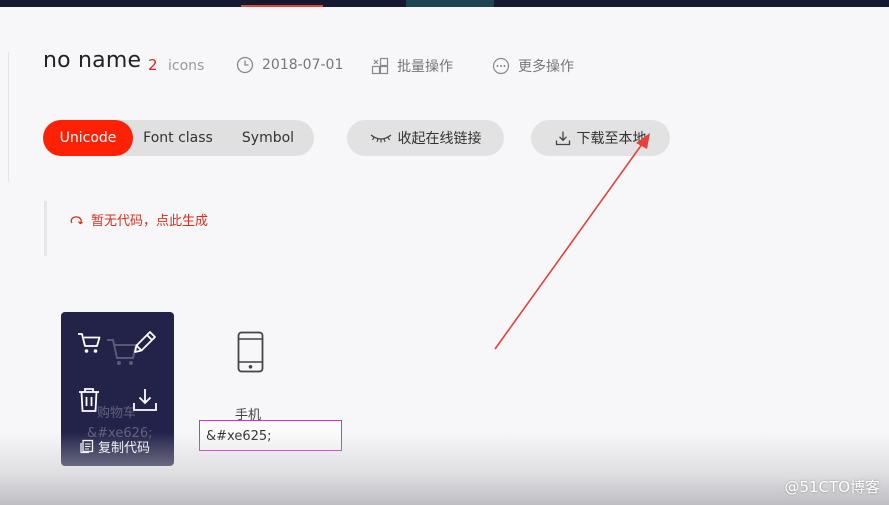 Image resolution: width=889 pixels, height=505 pixels. Describe the element at coordinates (92, 60) in the screenshot. I see `project-title: no name` at that location.